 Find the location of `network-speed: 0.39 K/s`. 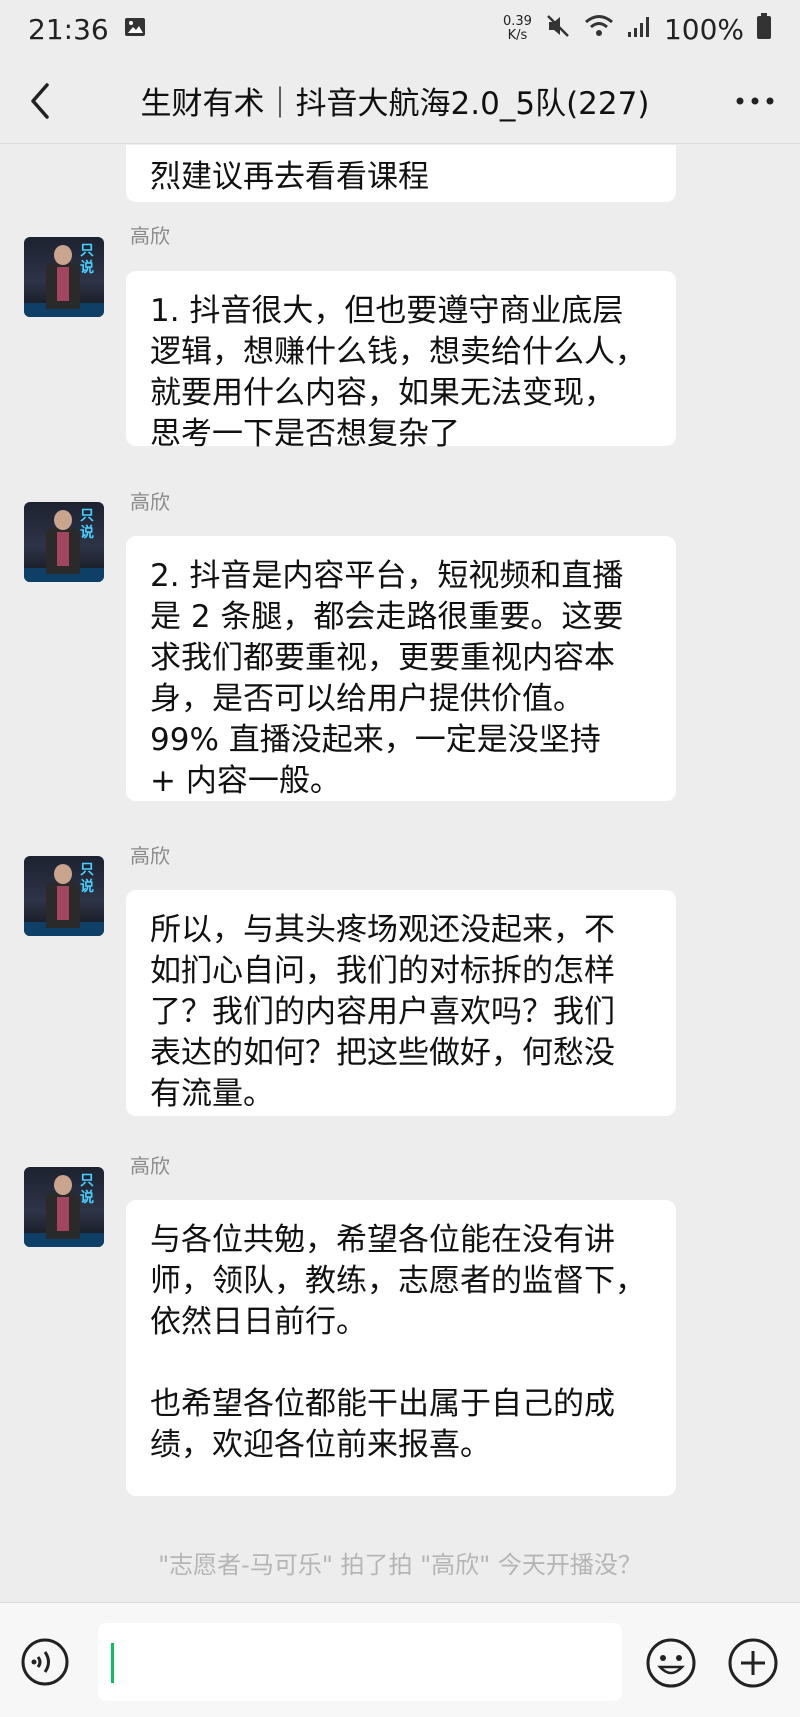

network-speed: 0.39 K/s is located at coordinates (517, 28).